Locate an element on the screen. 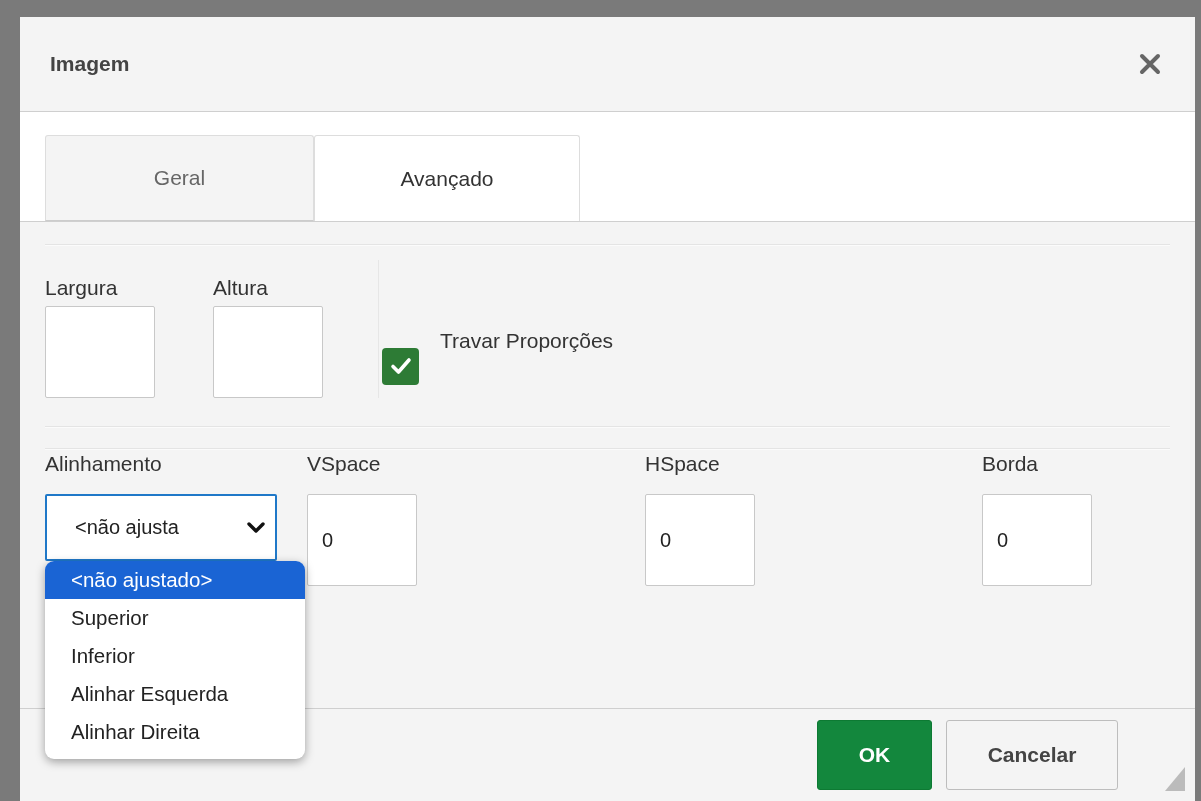  dropdown-option: Alinhar Direita is located at coordinates (175, 732).